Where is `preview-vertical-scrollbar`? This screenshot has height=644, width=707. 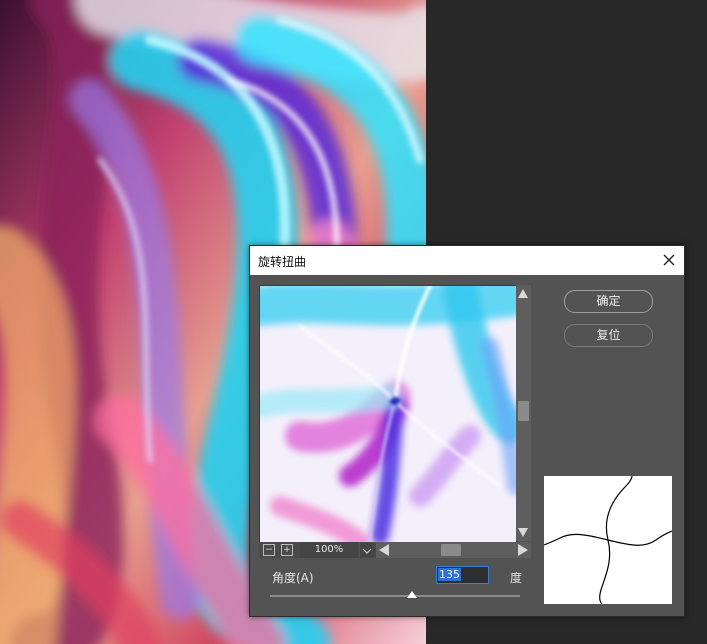 preview-vertical-scrollbar is located at coordinates (523, 413).